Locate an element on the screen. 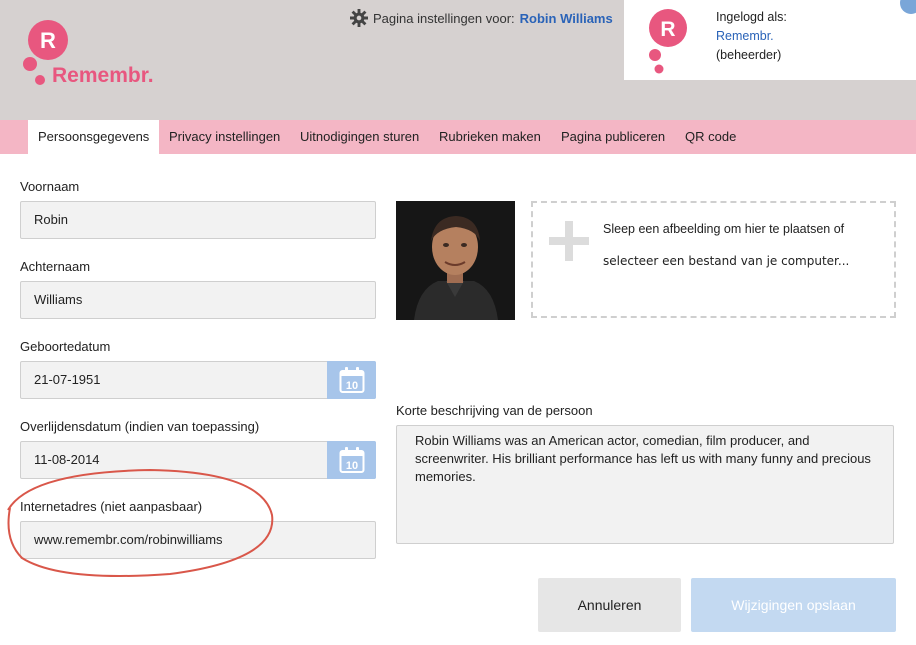 Image resolution: width=916 pixels, height=645 pixels. plus-icon is located at coordinates (569, 241).